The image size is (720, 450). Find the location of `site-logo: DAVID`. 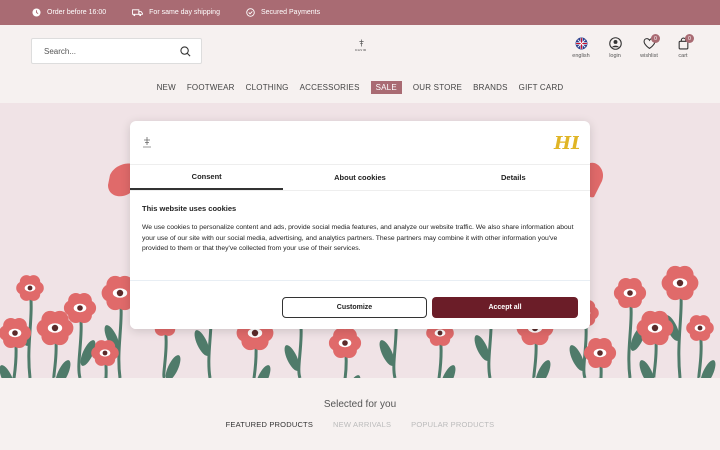

site-logo: DAVID is located at coordinates (361, 49).